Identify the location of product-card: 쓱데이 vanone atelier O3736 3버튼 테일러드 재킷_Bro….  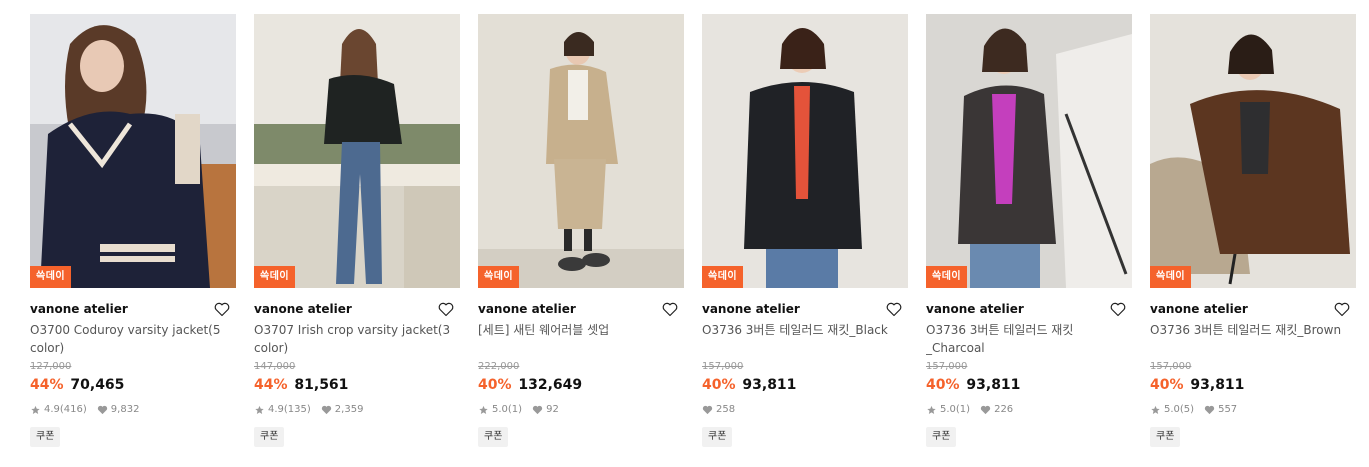
(1253, 230).